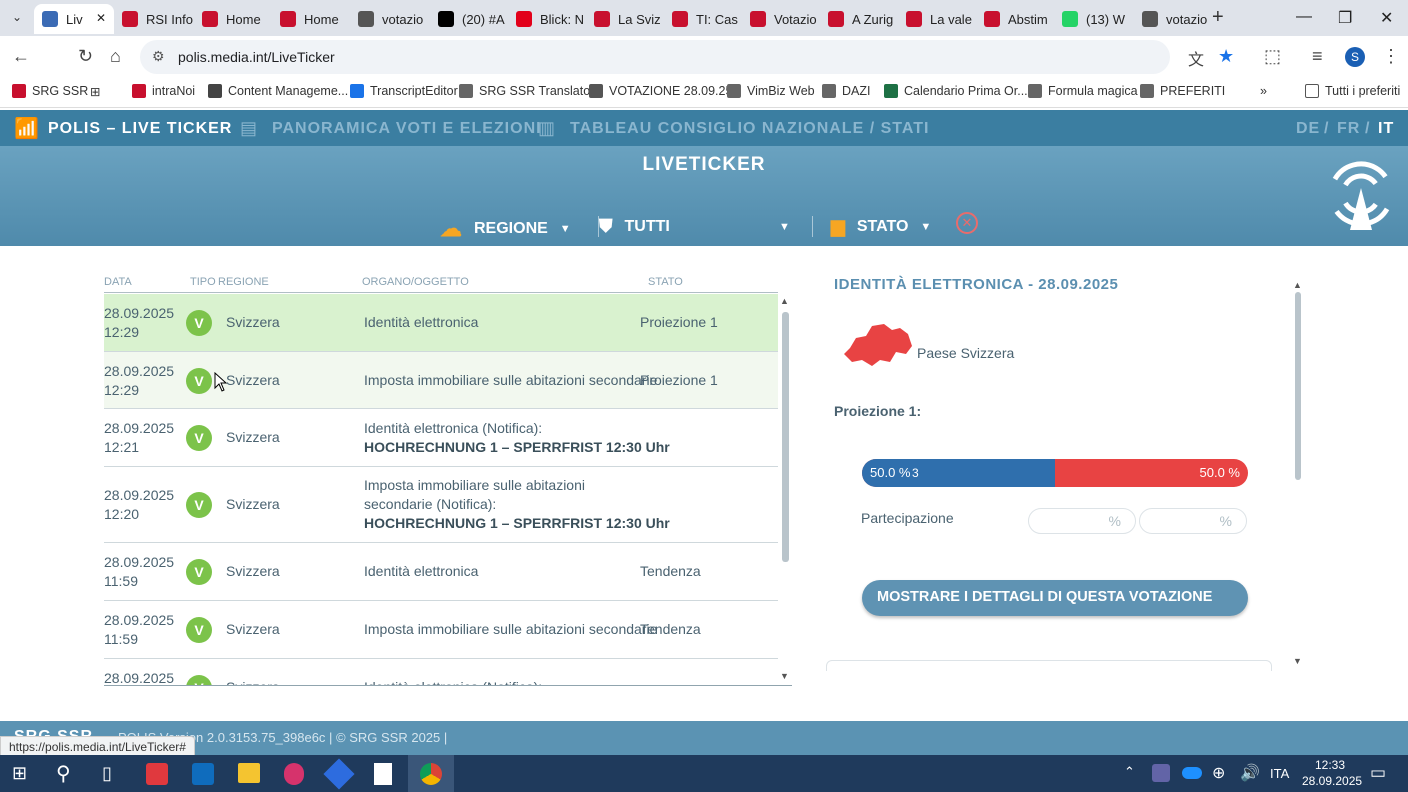 The image size is (1408, 792). What do you see at coordinates (1028, 19) in the screenshot?
I see `tab-label: Abstim` at bounding box center [1028, 19].